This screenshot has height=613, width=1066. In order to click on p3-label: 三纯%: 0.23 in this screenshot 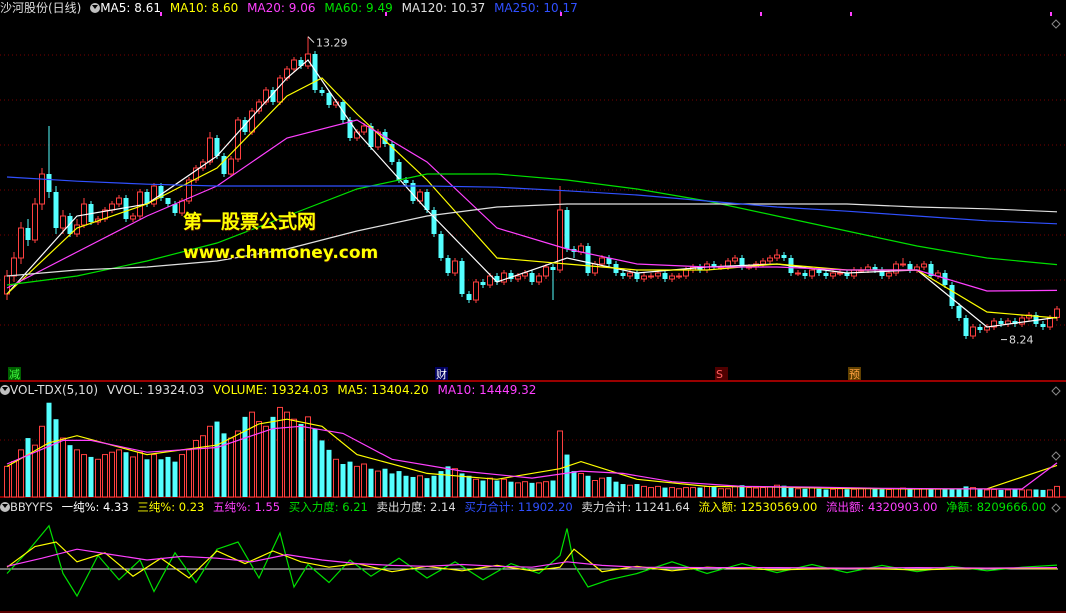, I will do `click(171, 507)`.